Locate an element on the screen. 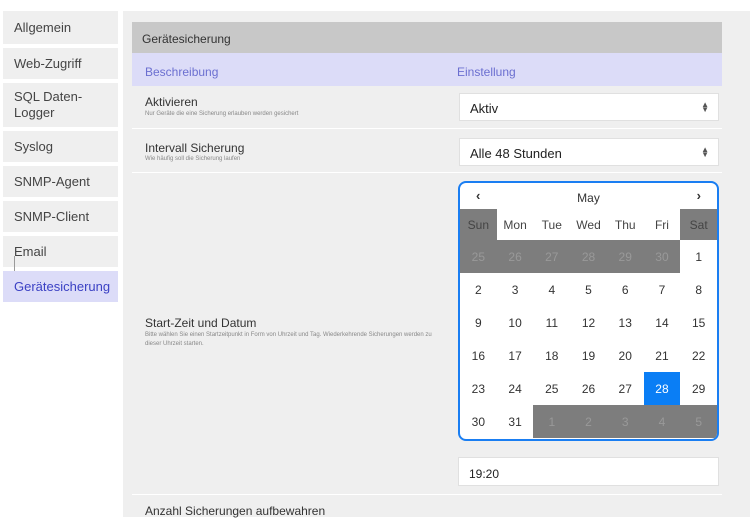 Image resolution: width=750 pixels, height=518 pixels. weekday-label: Sun is located at coordinates (478, 224).